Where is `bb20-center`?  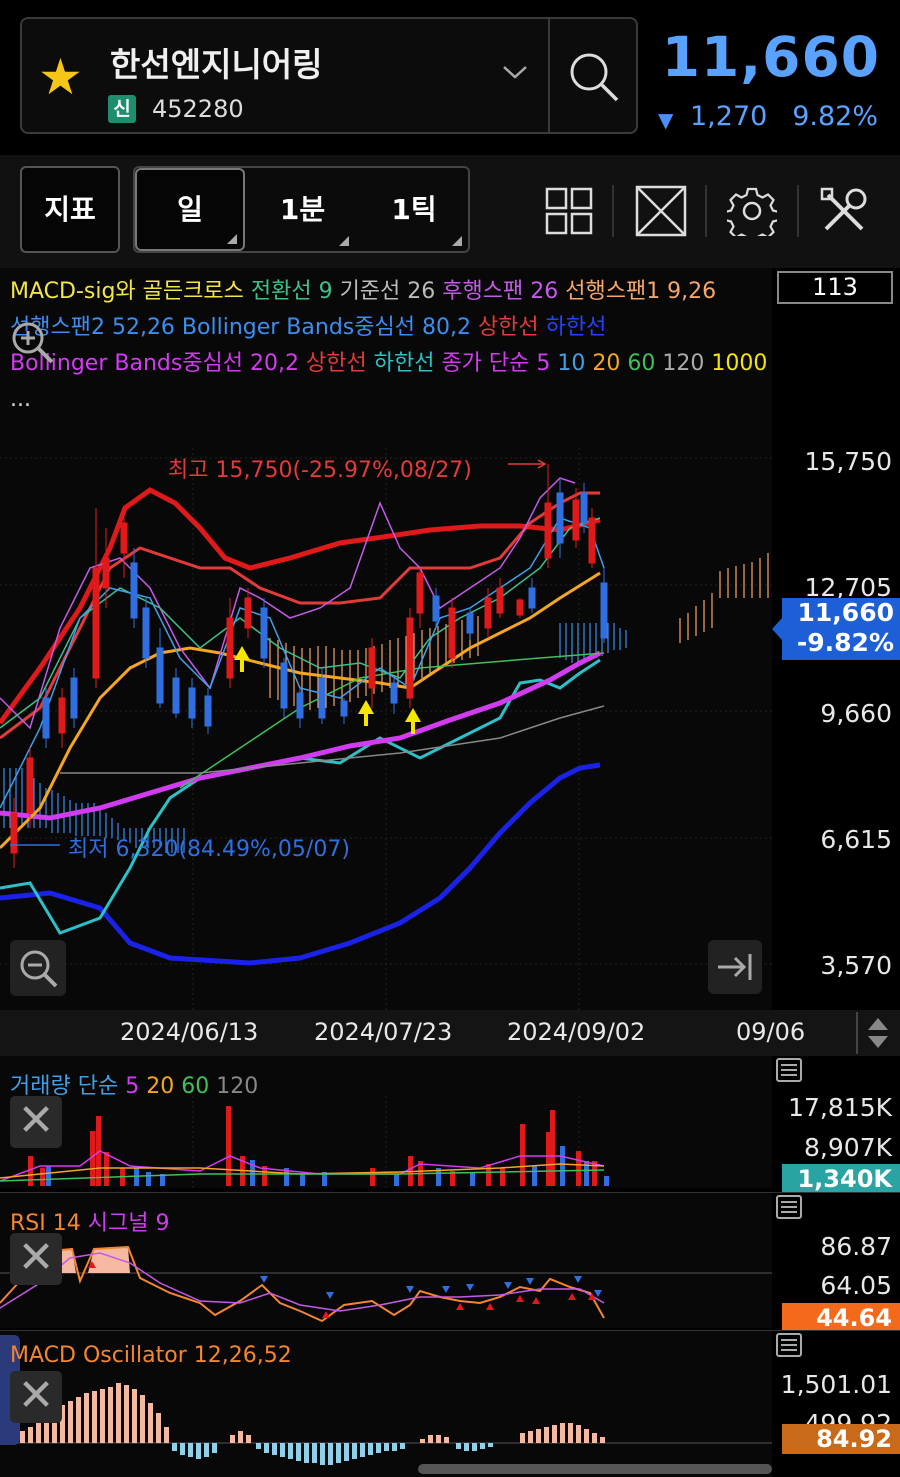 bb20-center is located at coordinates (301, 735).